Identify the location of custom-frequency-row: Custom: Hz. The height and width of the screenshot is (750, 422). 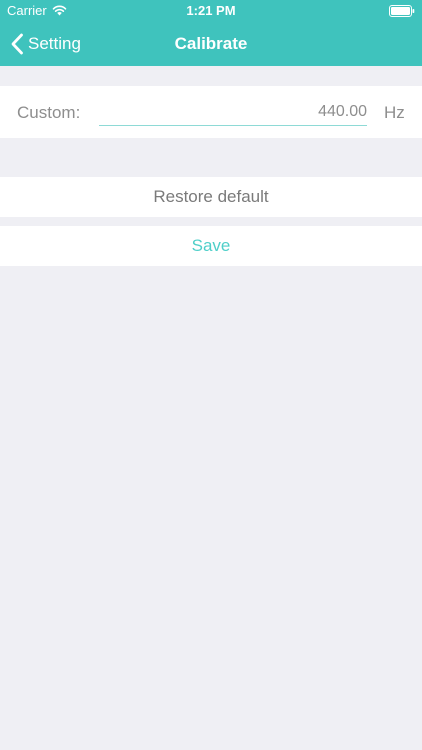
(211, 112).